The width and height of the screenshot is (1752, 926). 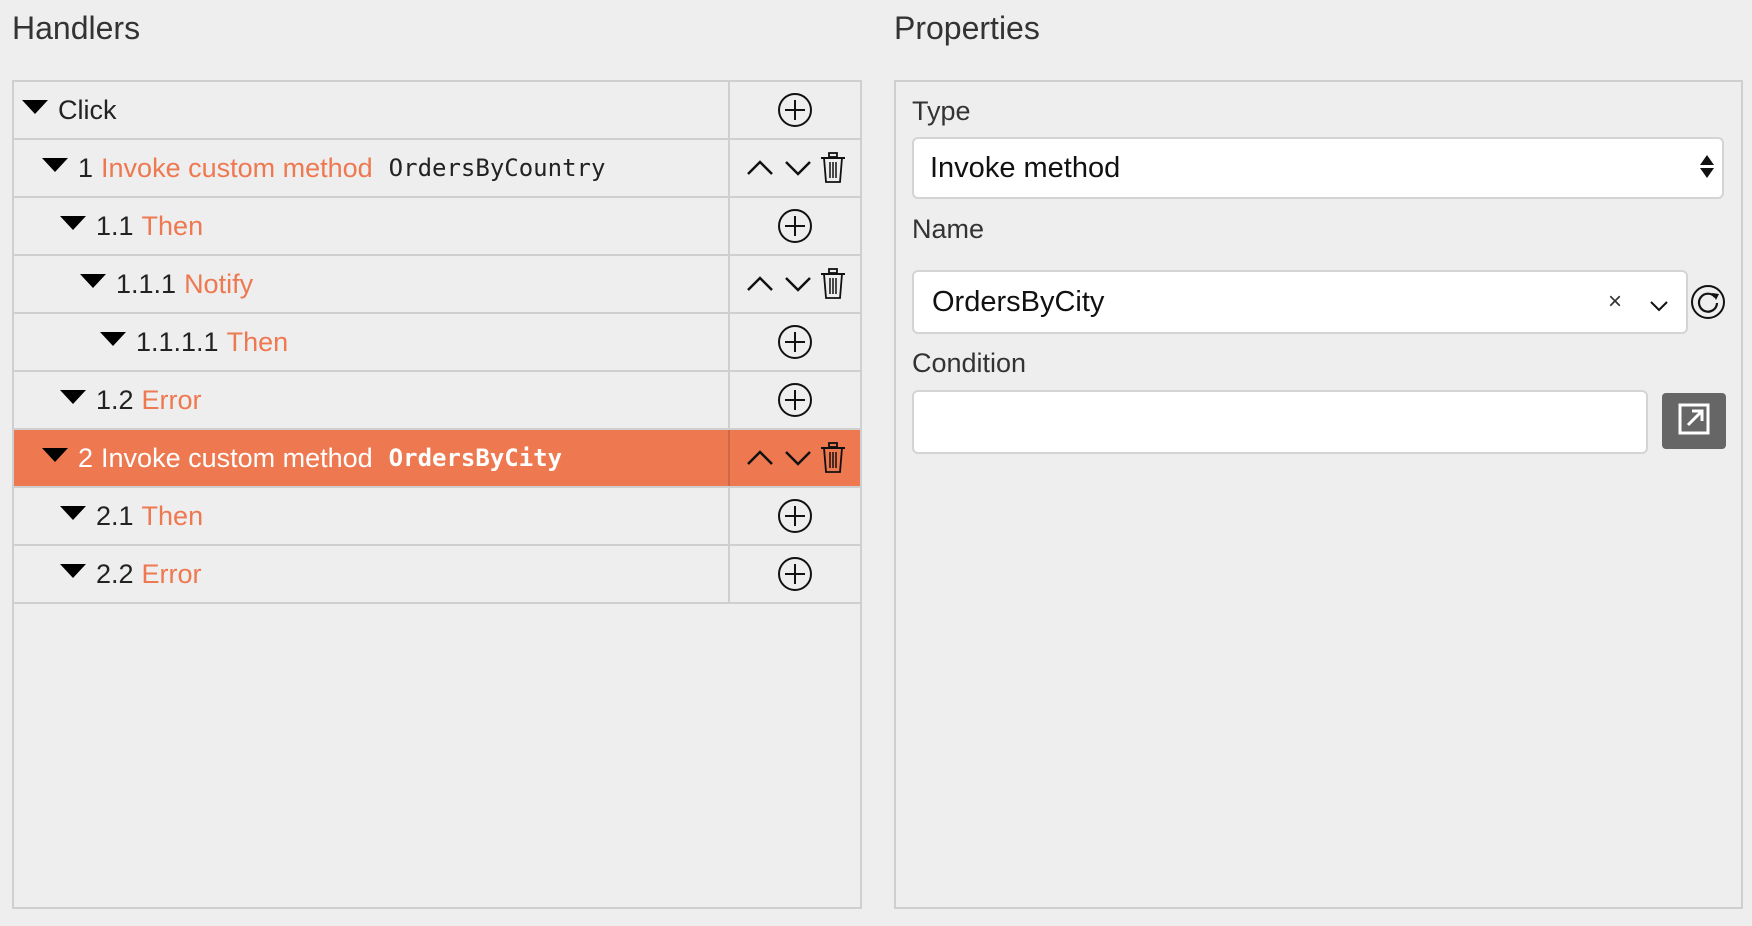 What do you see at coordinates (475, 458) in the screenshot?
I see `method-name: OrdersByCity` at bounding box center [475, 458].